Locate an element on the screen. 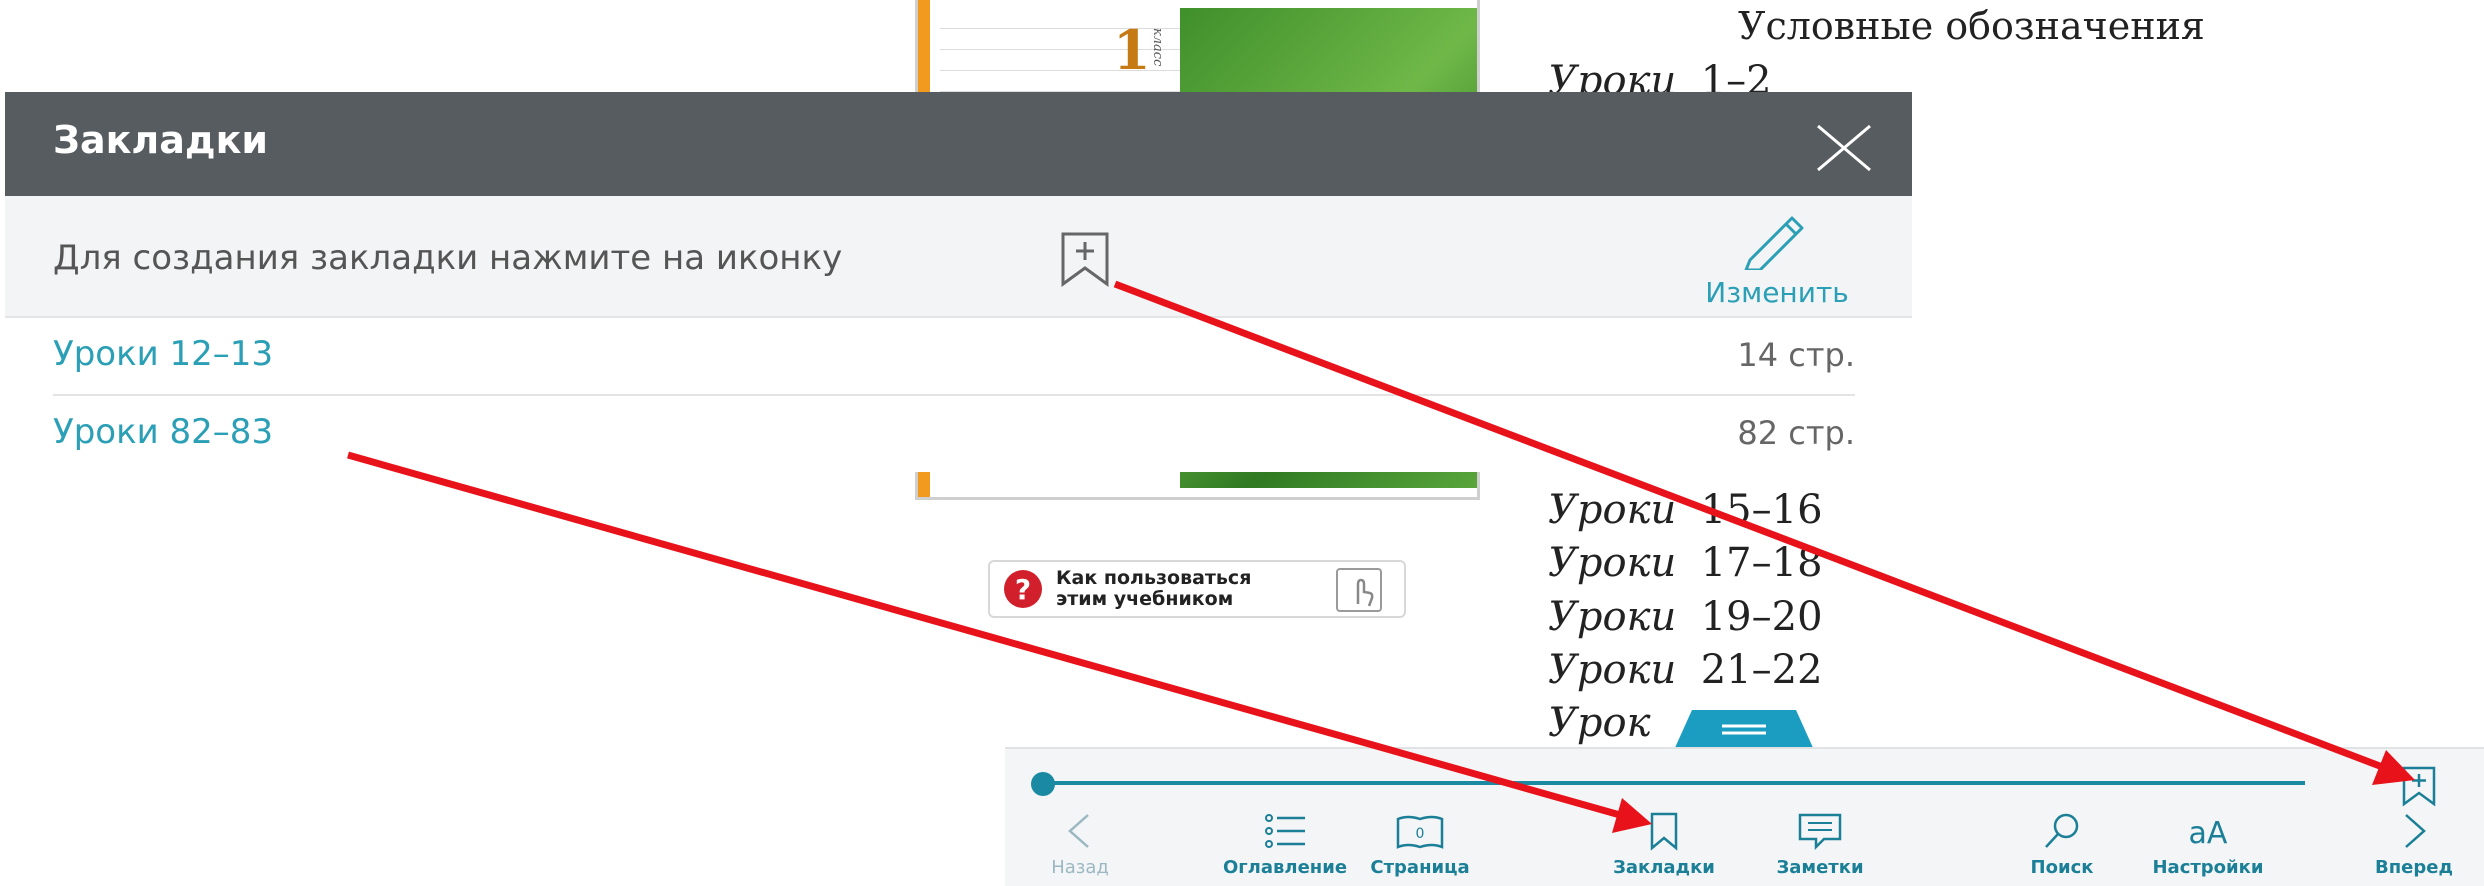 The height and width of the screenshot is (886, 2484). how-to-use-button: ? Как пользоваться этим учебником is located at coordinates (1197, 589).